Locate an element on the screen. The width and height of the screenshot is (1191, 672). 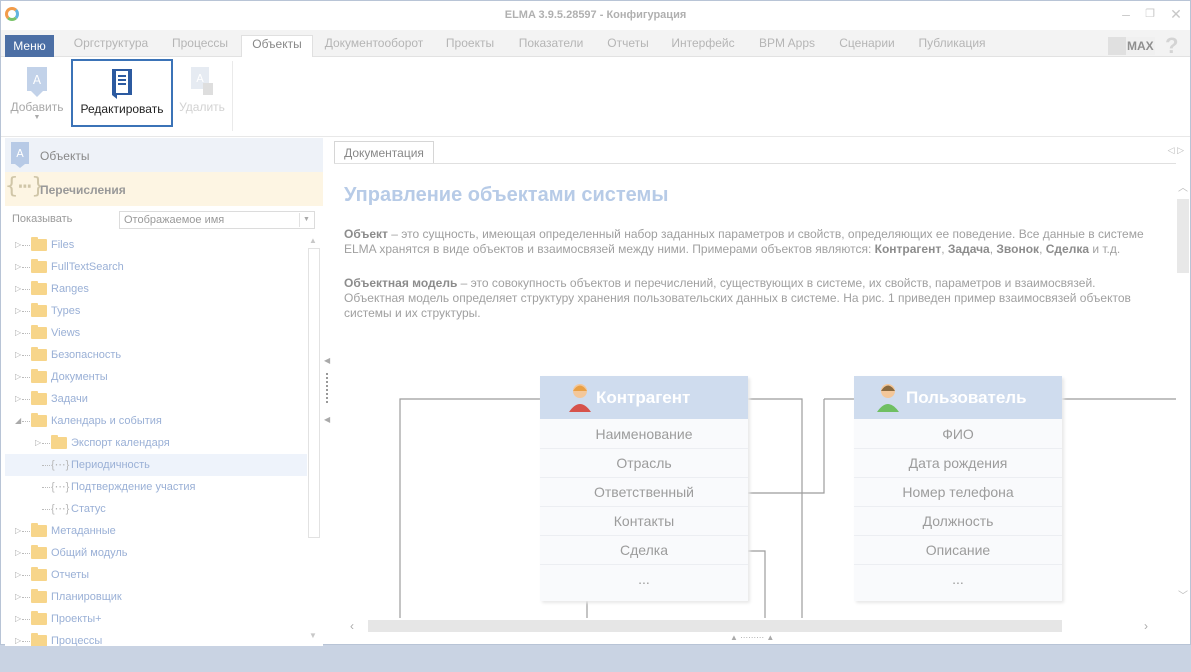
tab-nav-arrows-icon: ◁ ▷ is located at coordinates (1176, 150).